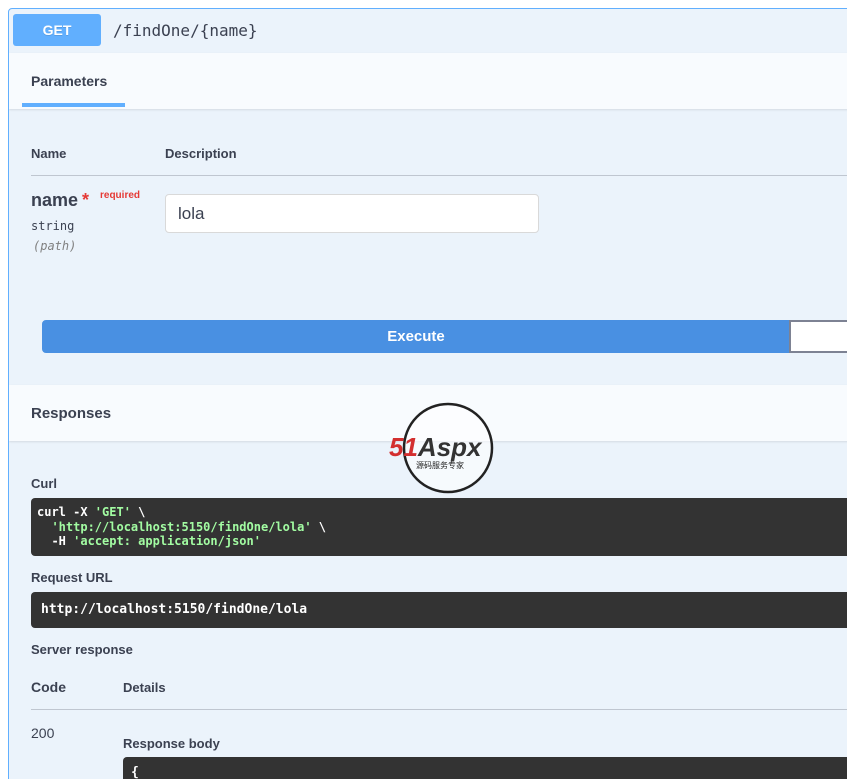 The height and width of the screenshot is (779, 847). Describe the element at coordinates (352, 213) in the screenshot. I see `name-param-input` at that location.